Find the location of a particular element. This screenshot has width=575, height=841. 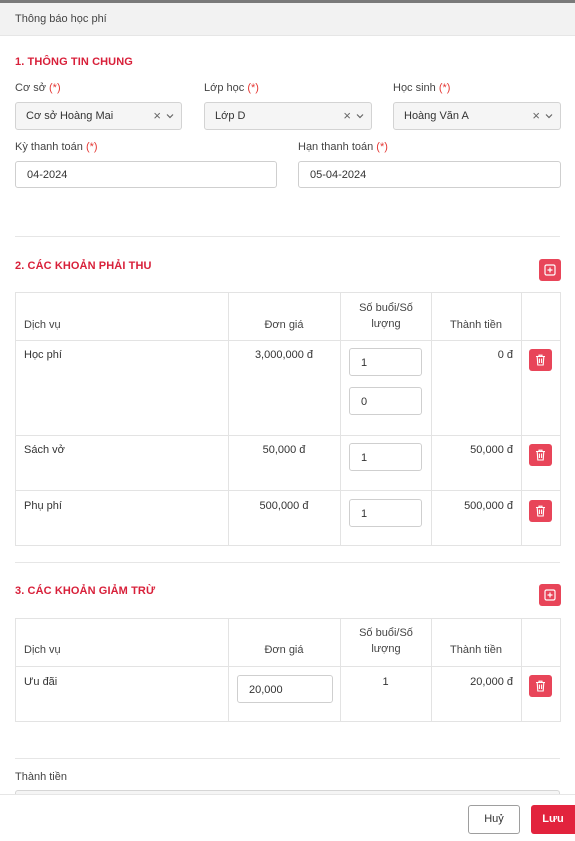

modal-title: Thông báo học phí is located at coordinates (61, 19).